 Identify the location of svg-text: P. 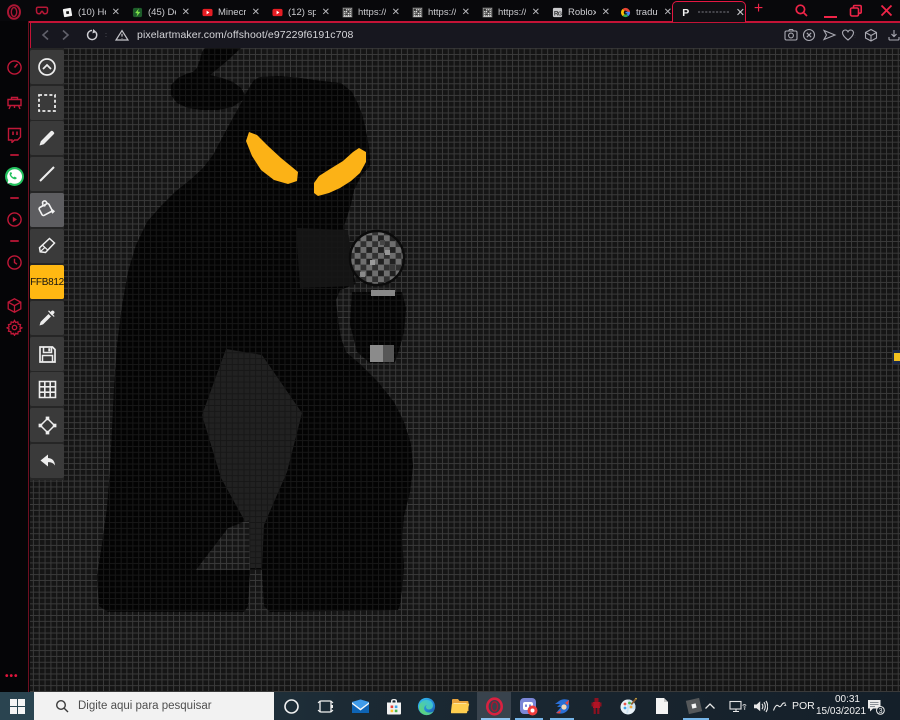
(685, 12).